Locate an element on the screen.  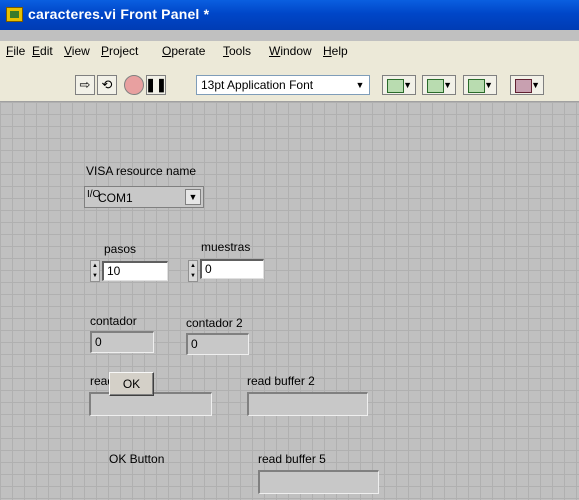
font-select: 13pt Application Font ▼ is located at coordinates (283, 85).